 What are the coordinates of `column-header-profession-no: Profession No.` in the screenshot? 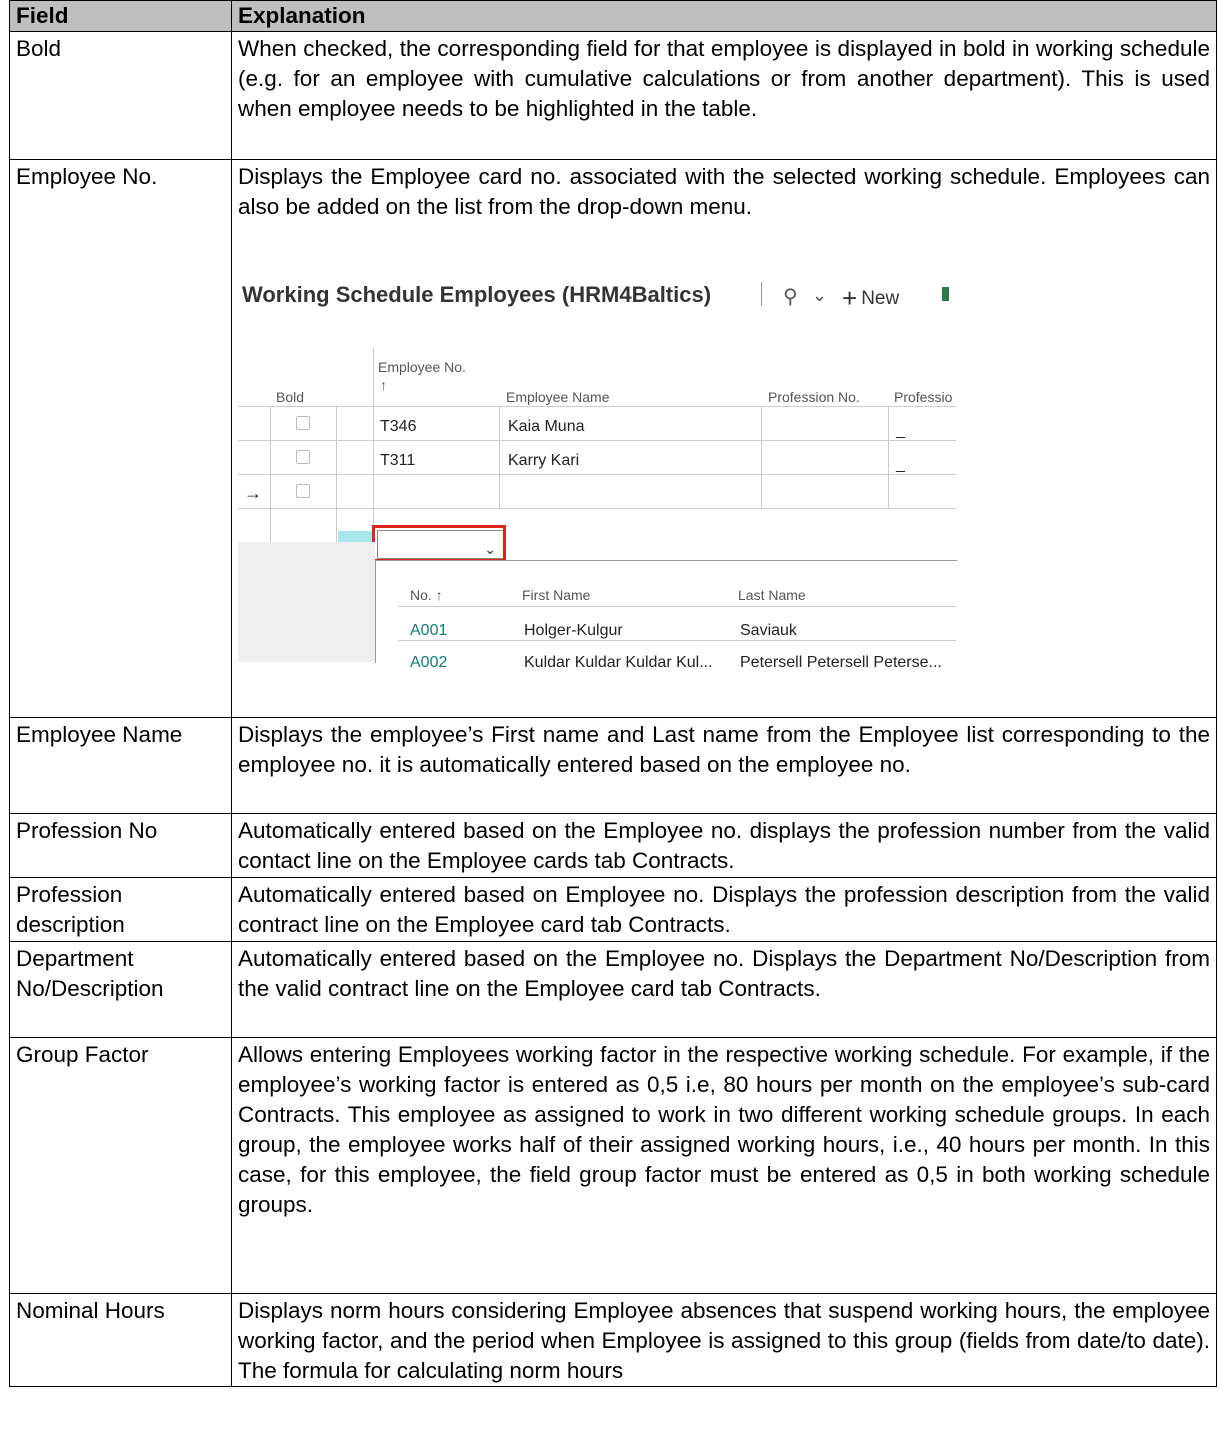 It's located at (814, 397).